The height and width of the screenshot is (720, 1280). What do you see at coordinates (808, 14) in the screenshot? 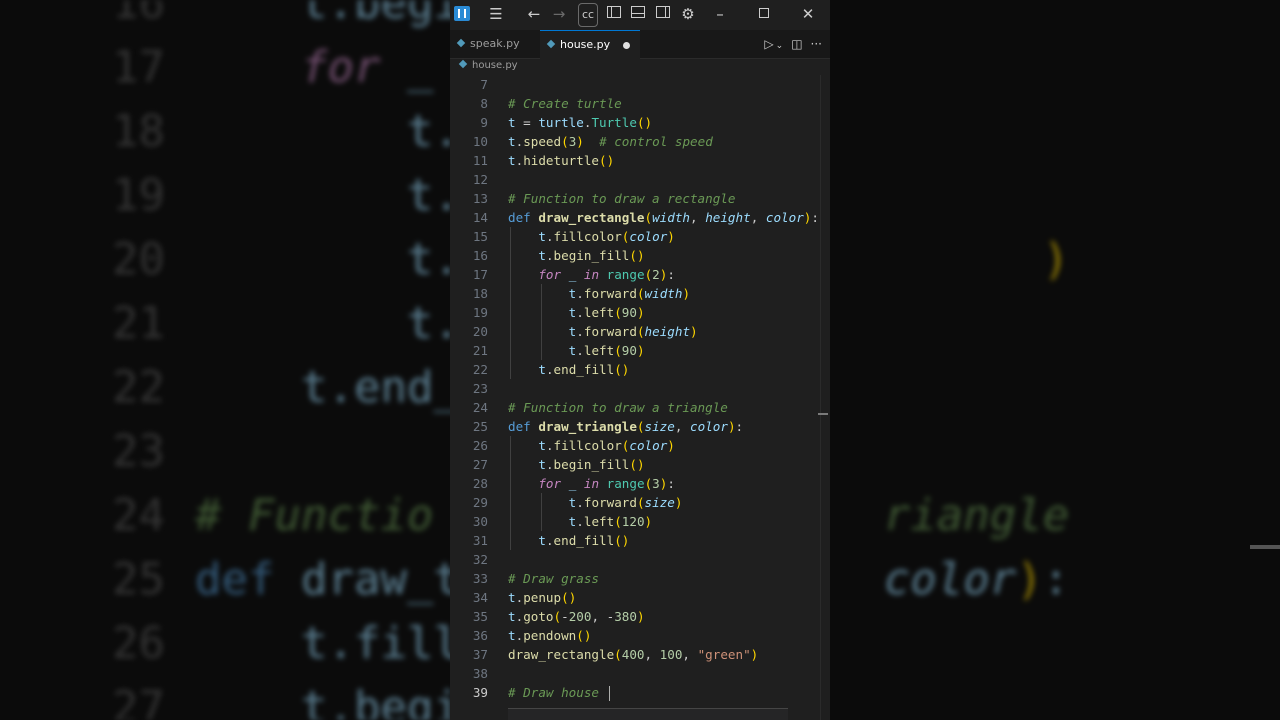
I see `close-icon: ✕` at bounding box center [808, 14].